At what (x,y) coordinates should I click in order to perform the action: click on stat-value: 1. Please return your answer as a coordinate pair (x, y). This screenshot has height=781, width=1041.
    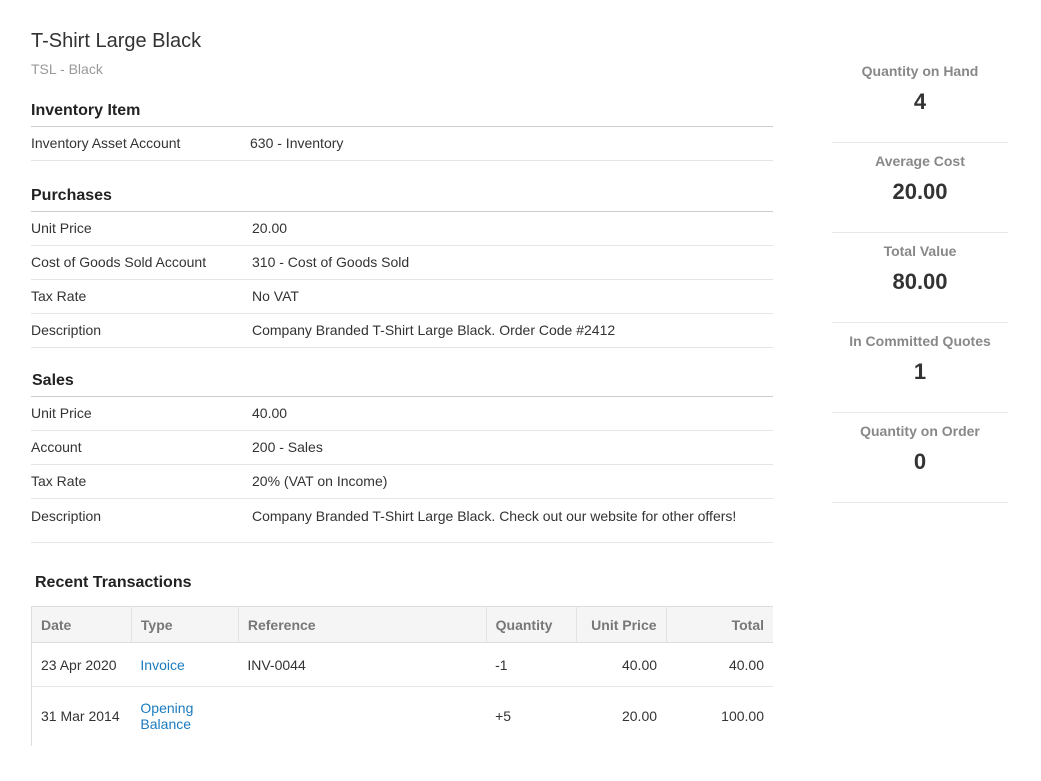
    Looking at the image, I should click on (920, 371).